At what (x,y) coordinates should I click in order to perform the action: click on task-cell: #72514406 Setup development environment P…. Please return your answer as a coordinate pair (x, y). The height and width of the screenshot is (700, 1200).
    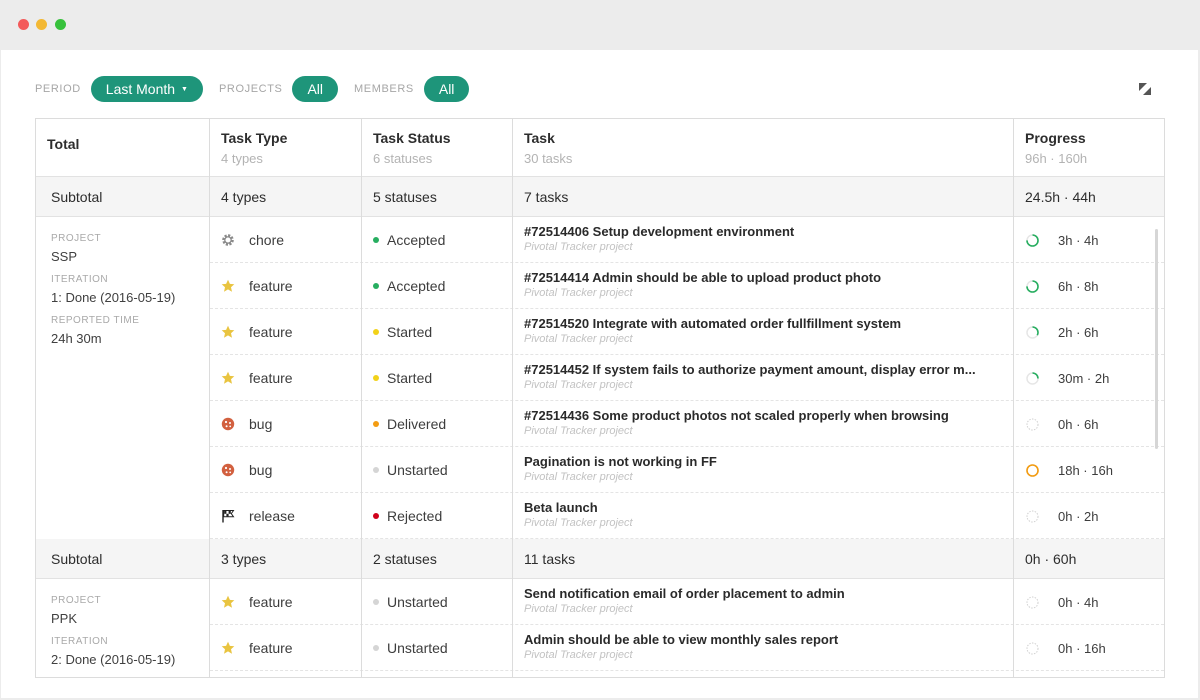
    Looking at the image, I should click on (761, 240).